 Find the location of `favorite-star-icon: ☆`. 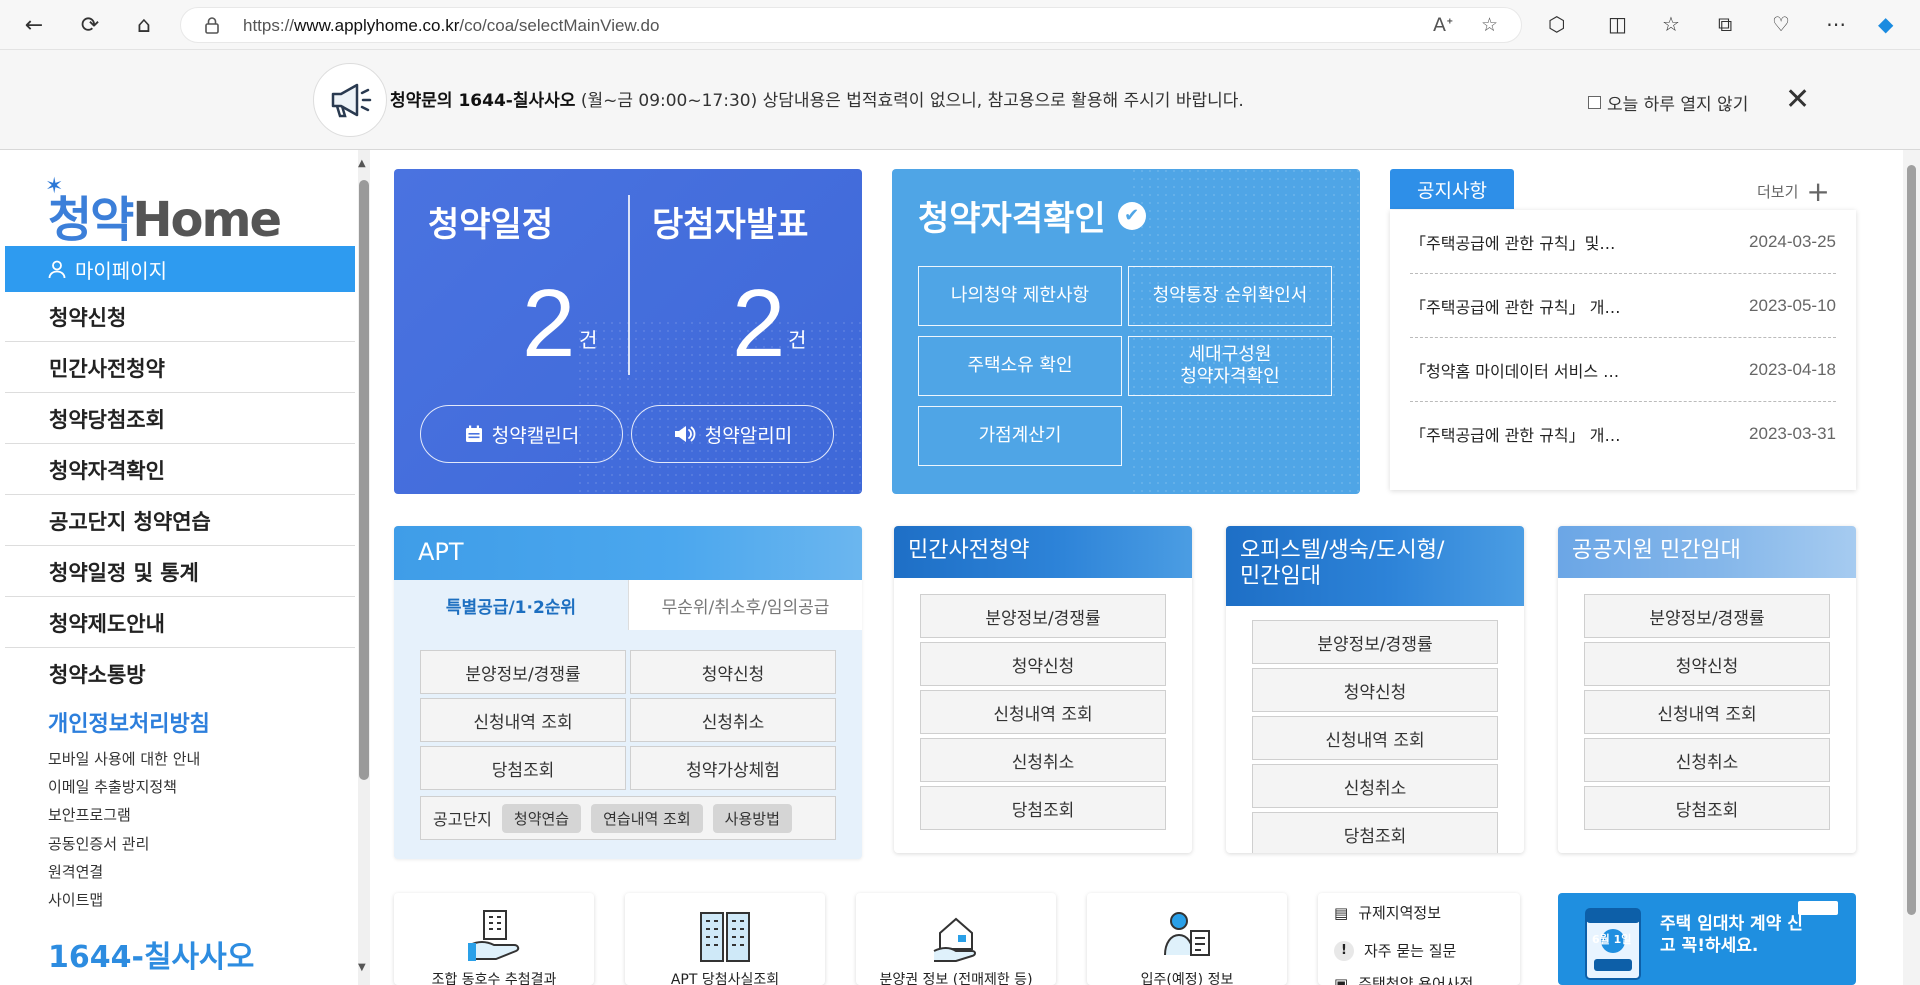

favorite-star-icon: ☆ is located at coordinates (1489, 25).